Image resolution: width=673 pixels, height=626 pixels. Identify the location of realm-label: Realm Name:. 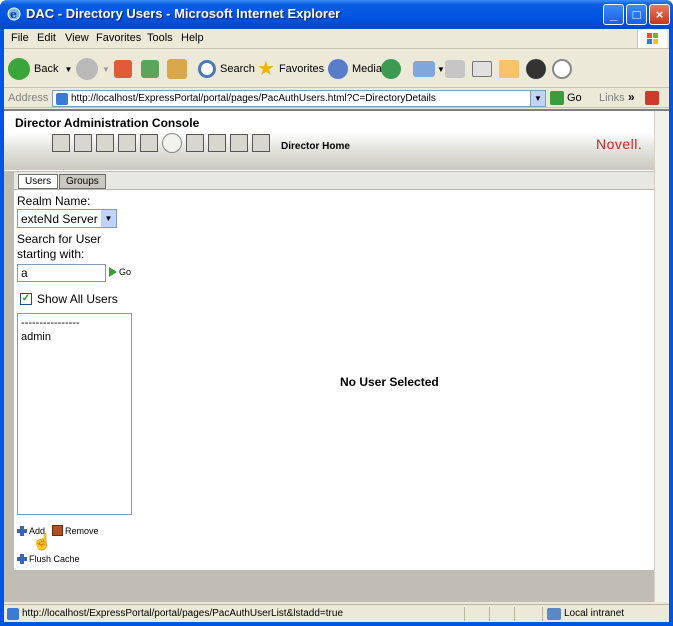
(54, 201).